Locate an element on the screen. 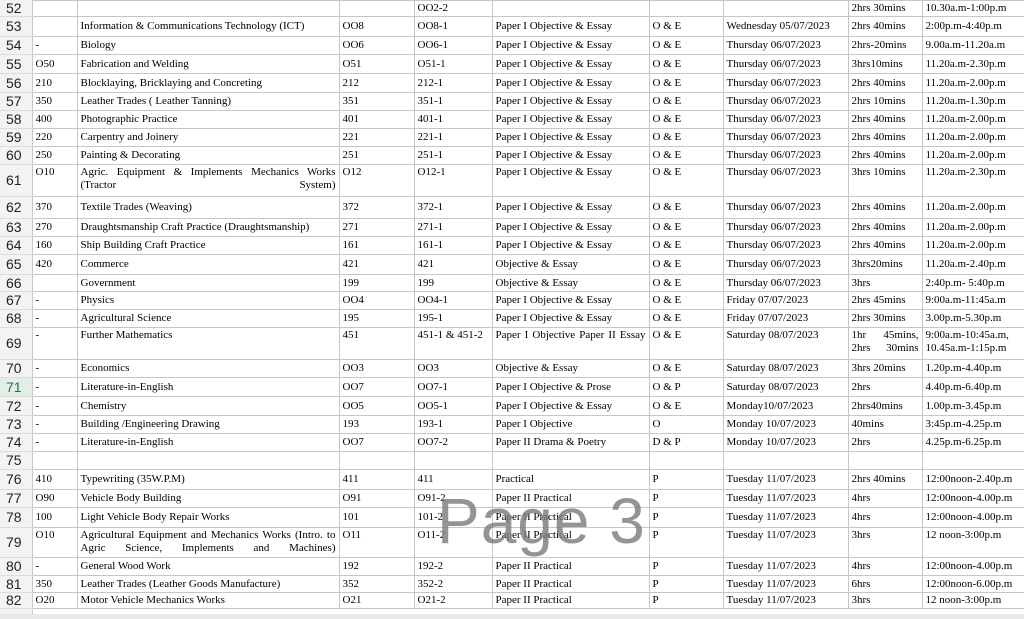 This screenshot has height=619, width=1024. row-header-68: 68 is located at coordinates (16, 318).